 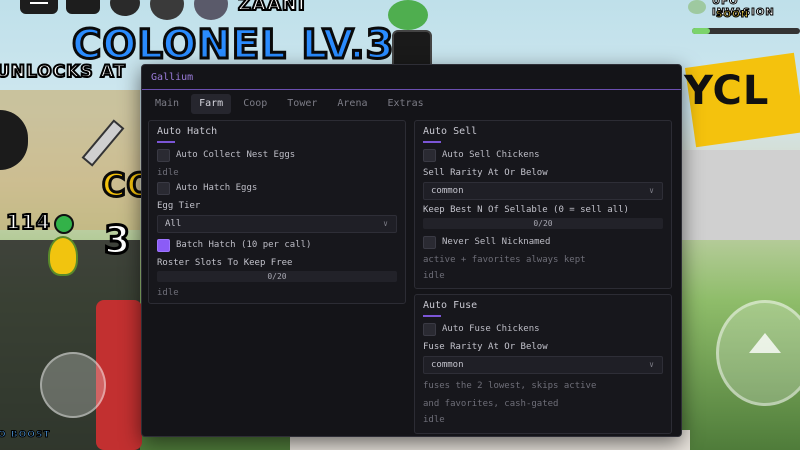 I want to click on event-status: SOON, so click(x=732, y=15).